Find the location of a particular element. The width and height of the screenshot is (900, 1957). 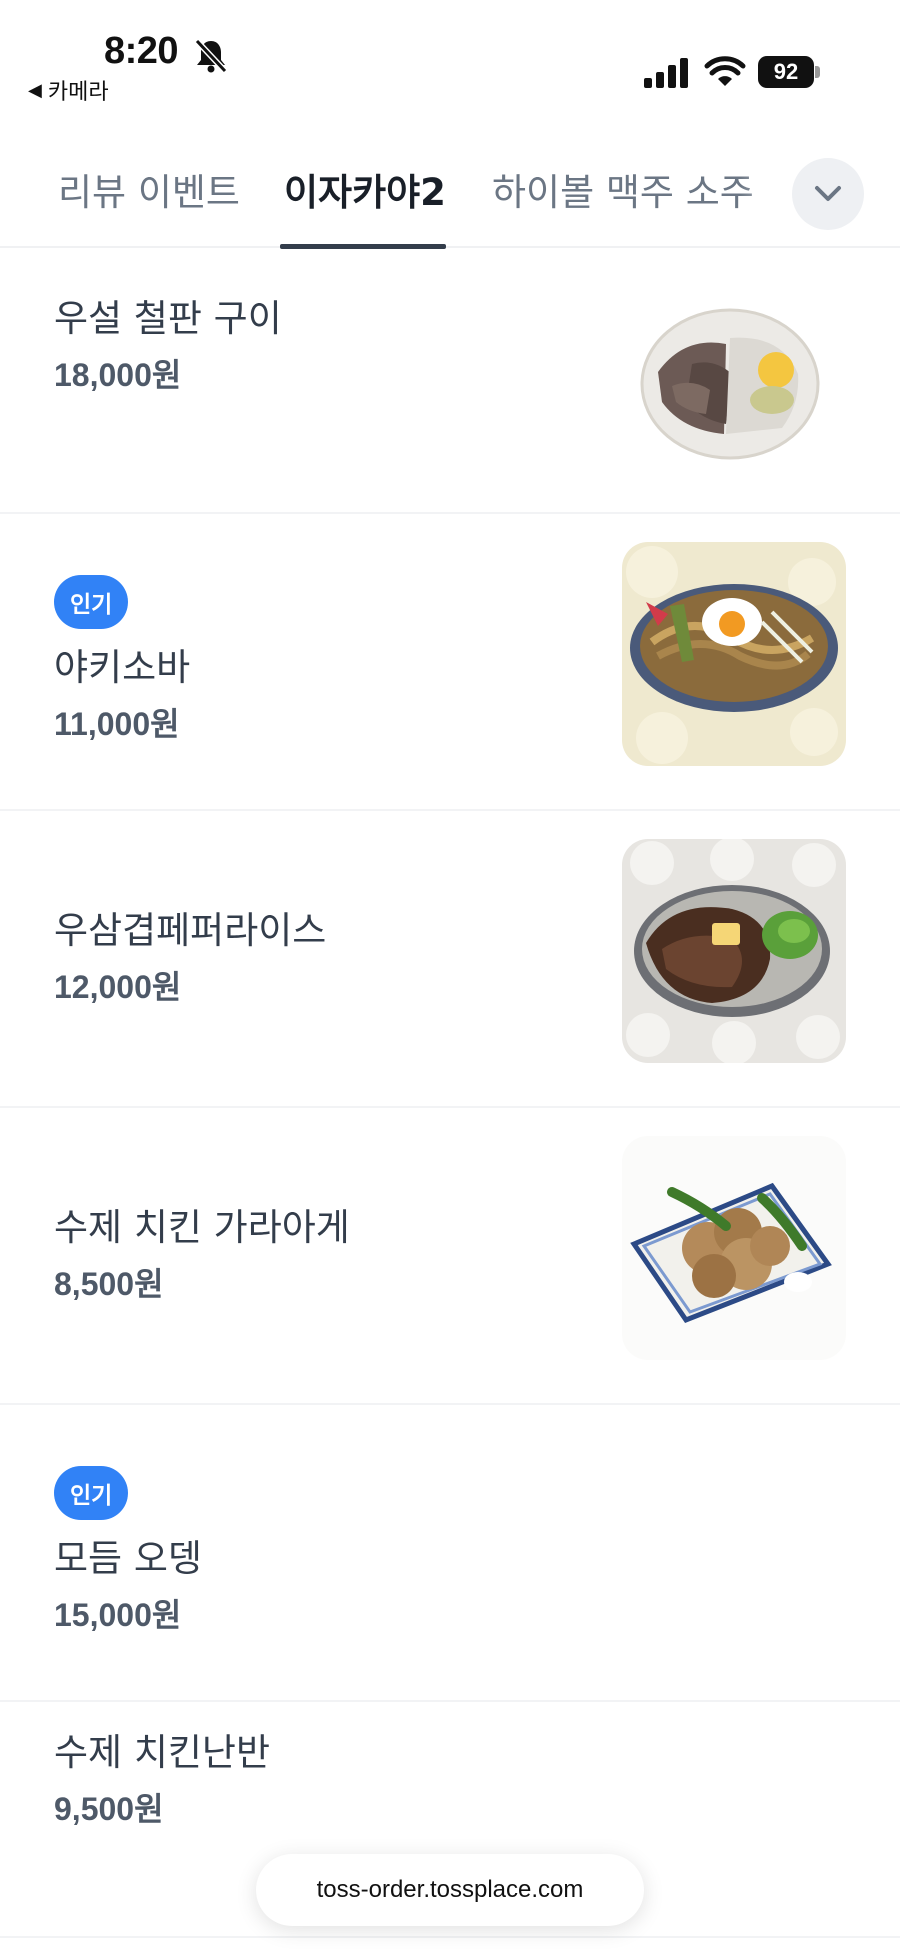

signal-icon is located at coordinates (666, 73).